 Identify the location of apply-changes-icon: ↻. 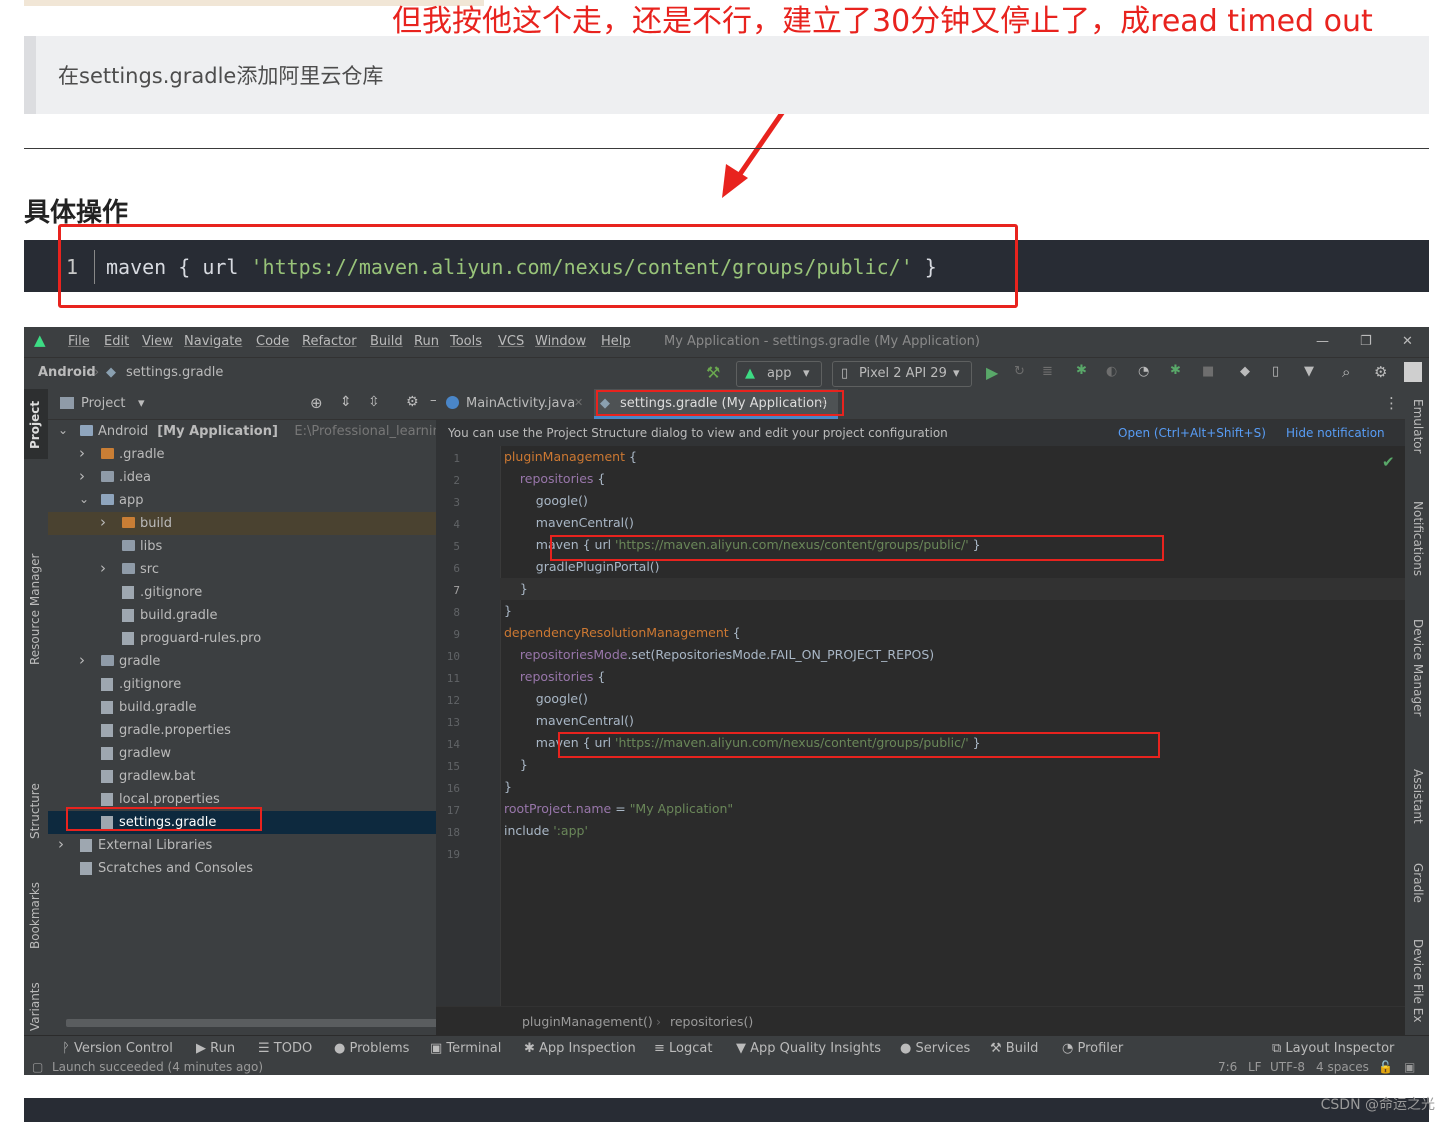
(1019, 371).